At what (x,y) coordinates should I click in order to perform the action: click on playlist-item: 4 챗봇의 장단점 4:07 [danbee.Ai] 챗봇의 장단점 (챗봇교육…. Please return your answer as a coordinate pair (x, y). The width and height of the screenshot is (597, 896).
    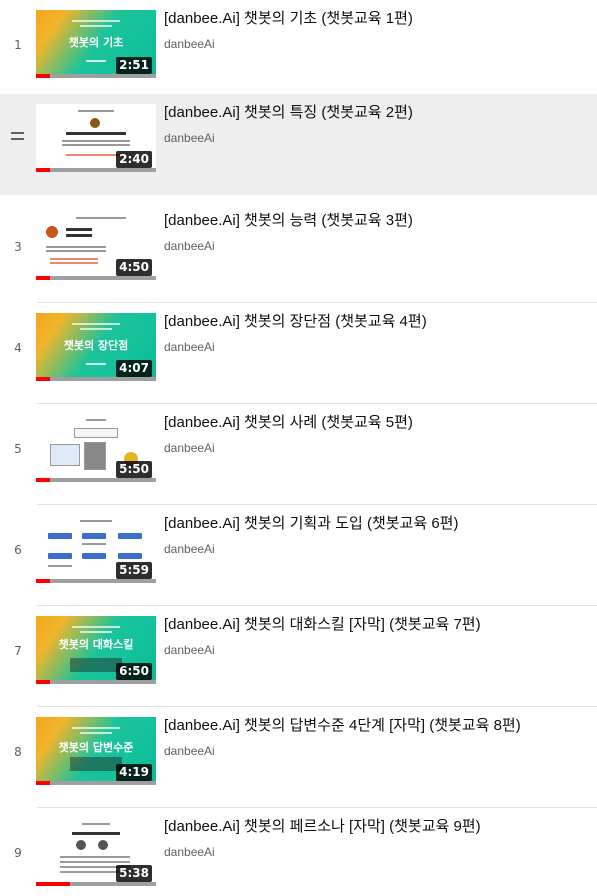
    Looking at the image, I should click on (298, 353).